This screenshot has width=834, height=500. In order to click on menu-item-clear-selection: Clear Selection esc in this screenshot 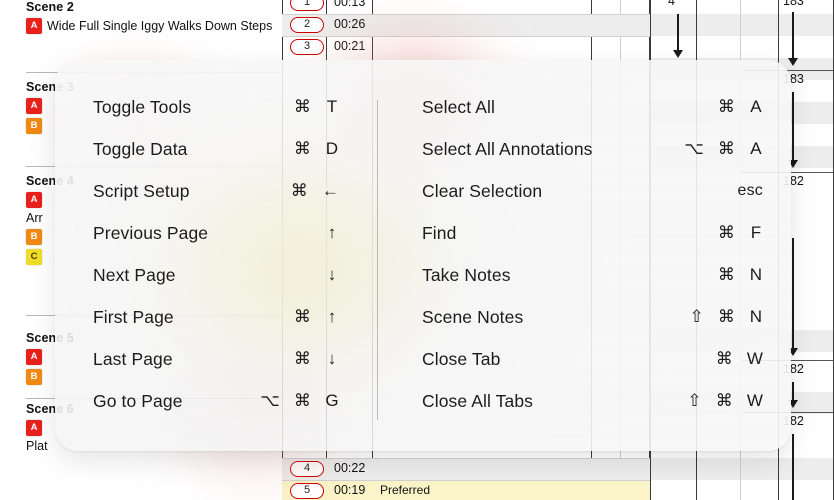, I will do `click(606, 191)`.